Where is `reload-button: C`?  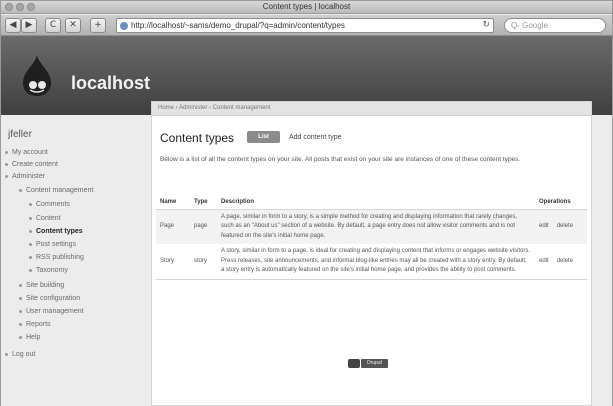
reload-button: C is located at coordinates (53, 25).